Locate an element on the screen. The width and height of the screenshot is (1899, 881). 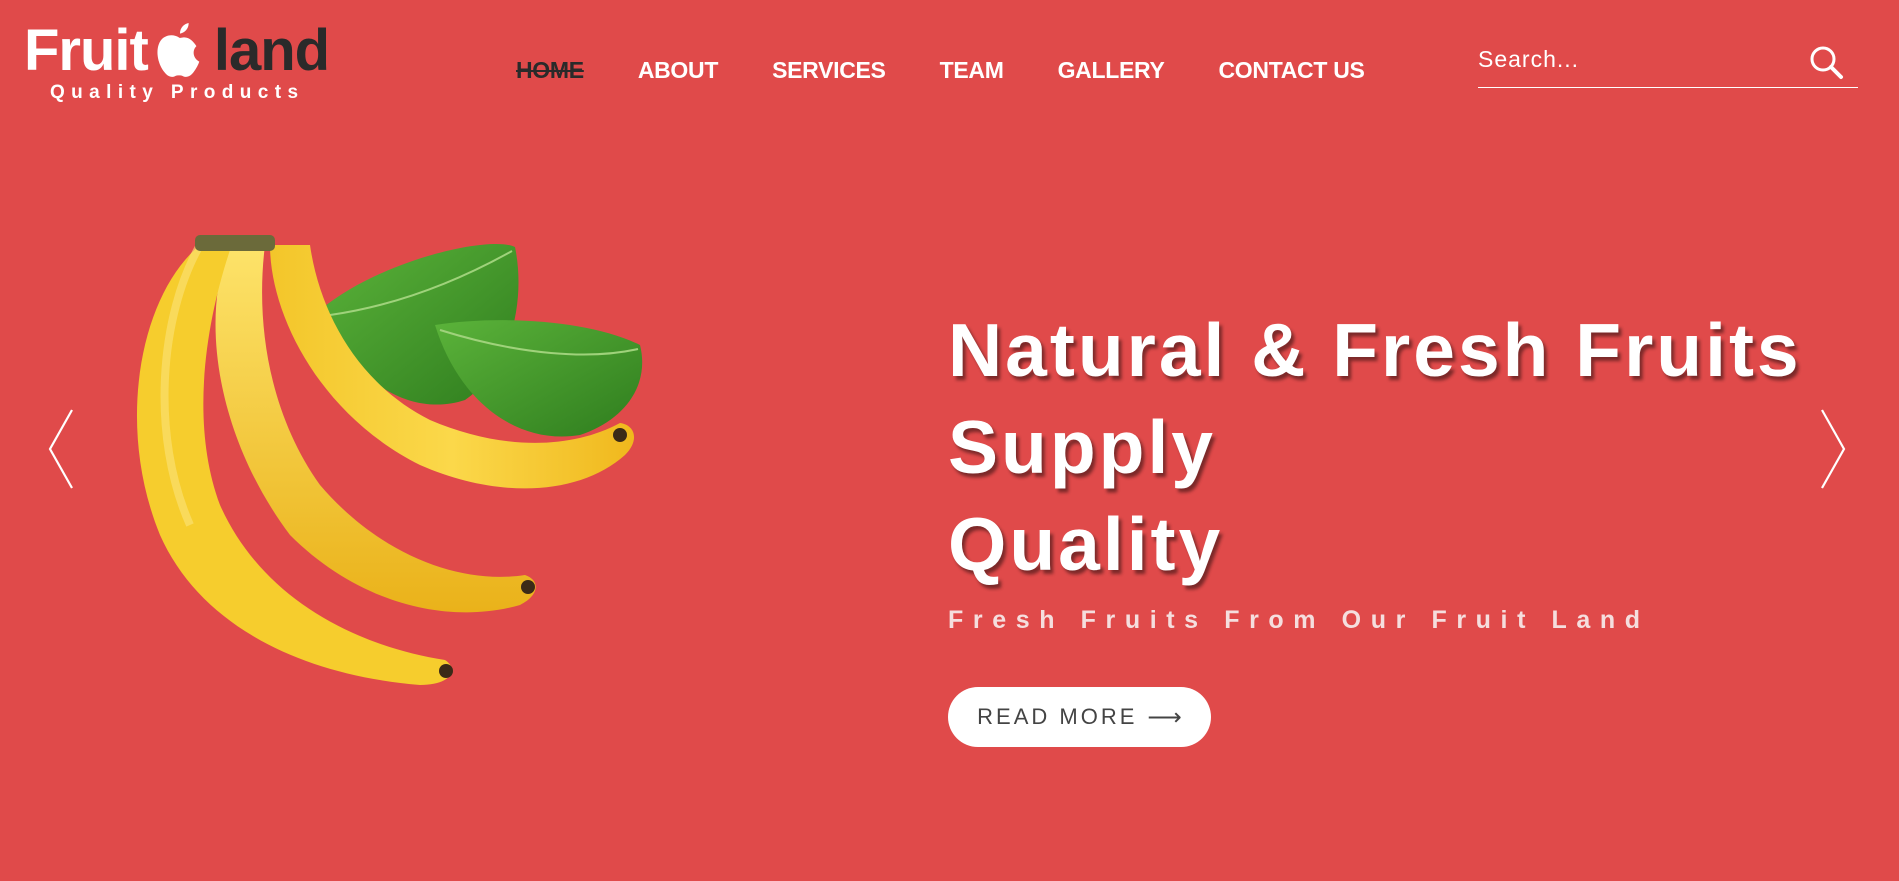
read-more-button: READ MORE ⟶ is located at coordinates (1079, 717).